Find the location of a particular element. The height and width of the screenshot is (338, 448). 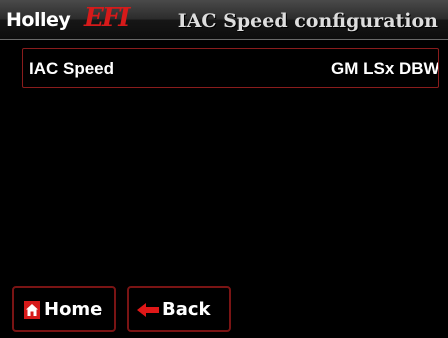

home-button: Home is located at coordinates (64, 309).